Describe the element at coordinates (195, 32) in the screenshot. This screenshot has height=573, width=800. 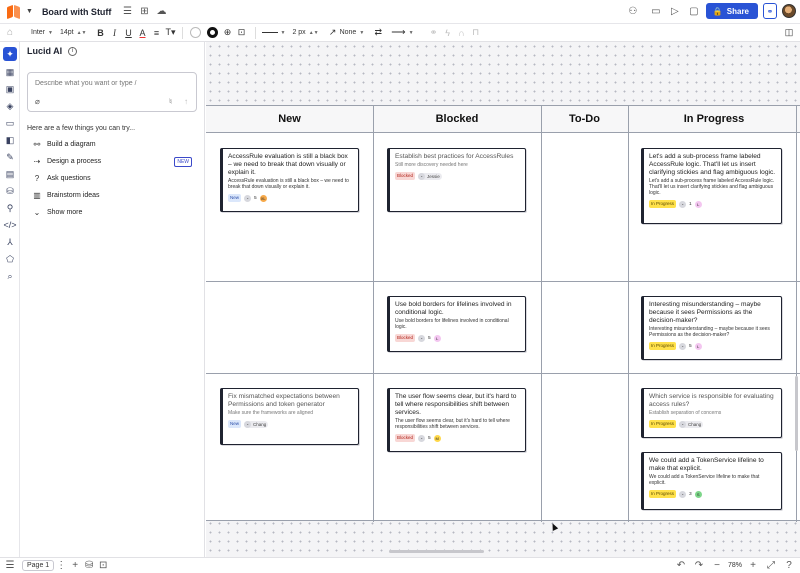
I see `fill-color-icon` at that location.